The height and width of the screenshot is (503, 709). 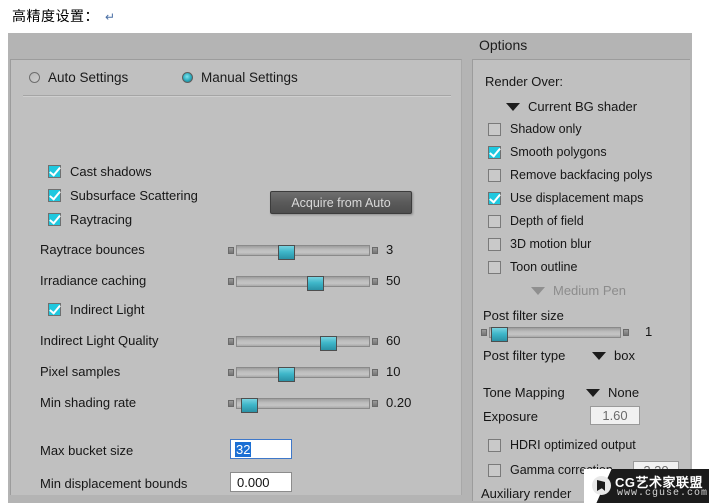 I want to click on checkbox-label-use-displacement-maps: Use displacement maps, so click(x=577, y=198).